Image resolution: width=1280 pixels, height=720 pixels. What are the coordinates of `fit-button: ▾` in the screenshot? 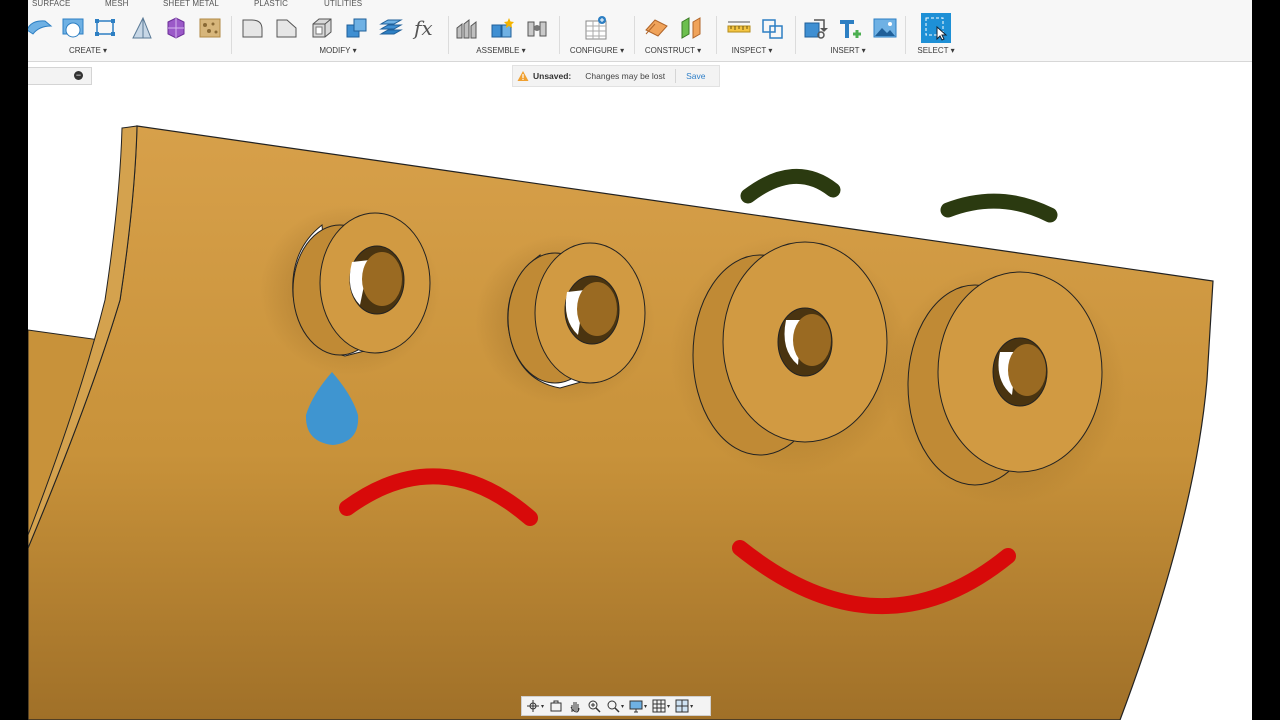 It's located at (615, 706).